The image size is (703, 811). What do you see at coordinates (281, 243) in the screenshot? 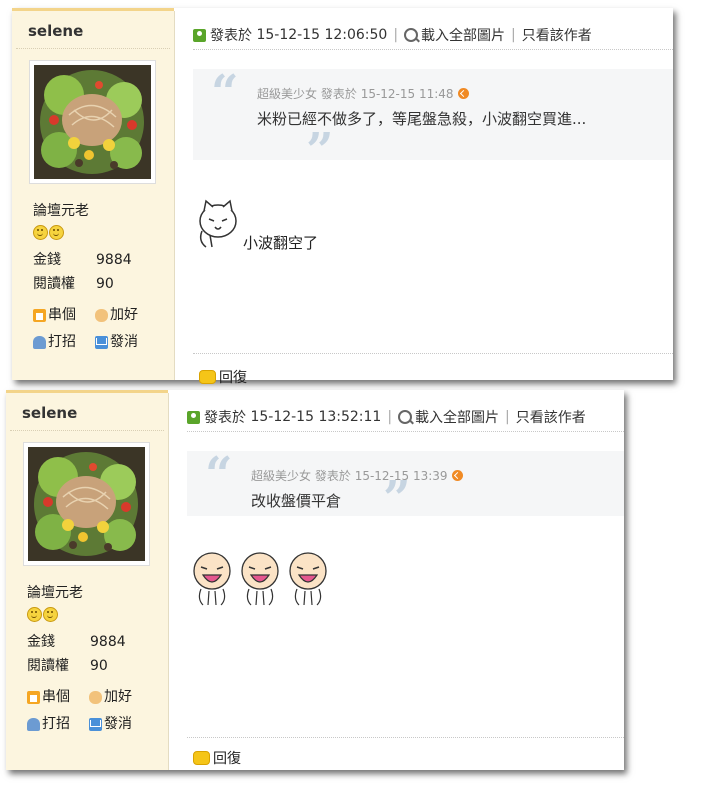
I see `post-body: 小波翻空了` at bounding box center [281, 243].